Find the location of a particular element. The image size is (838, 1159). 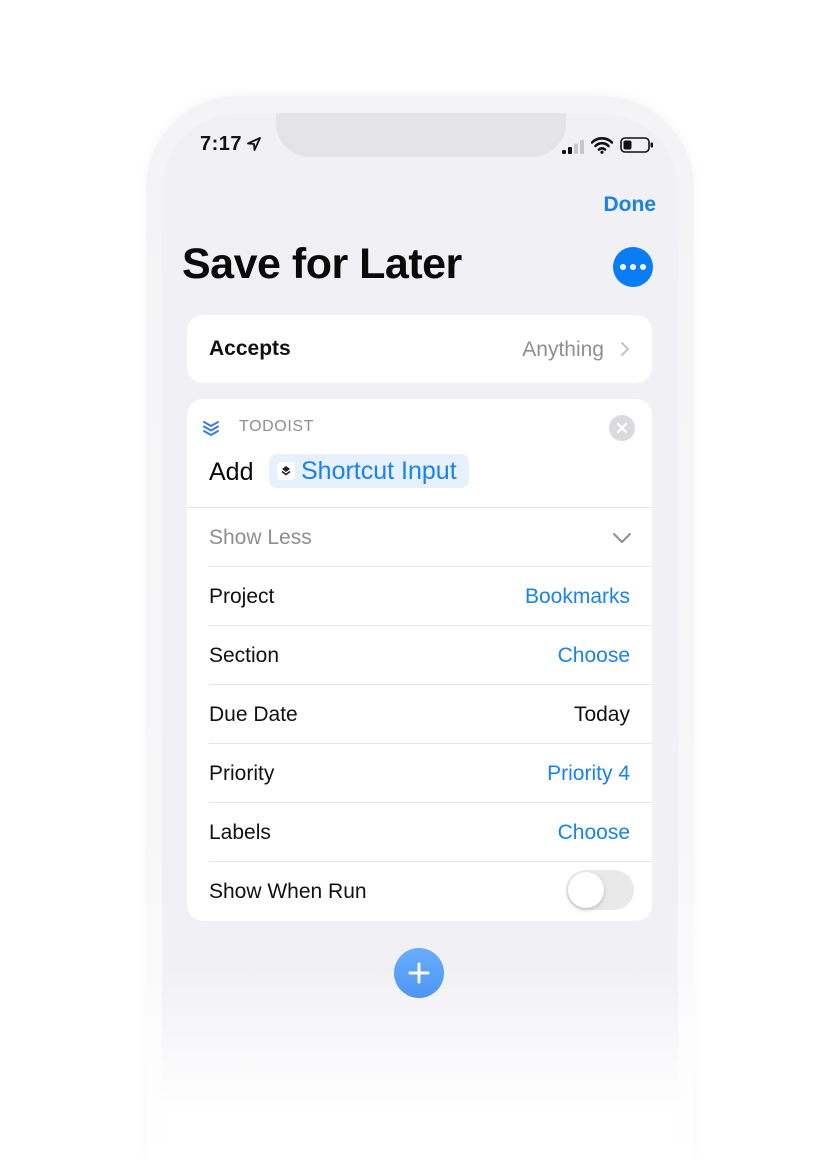

remove-action-button is located at coordinates (622, 428).